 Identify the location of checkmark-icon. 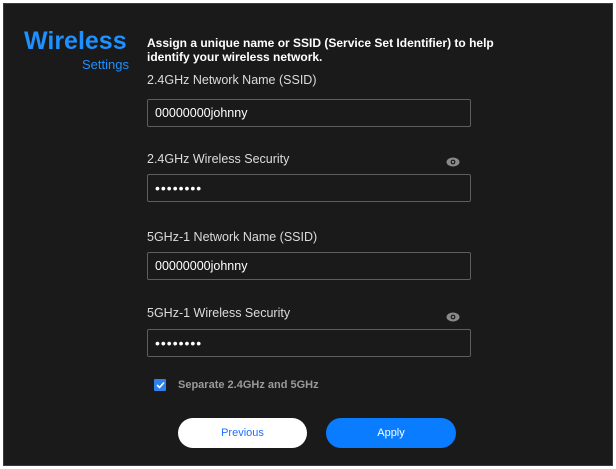
(160, 385).